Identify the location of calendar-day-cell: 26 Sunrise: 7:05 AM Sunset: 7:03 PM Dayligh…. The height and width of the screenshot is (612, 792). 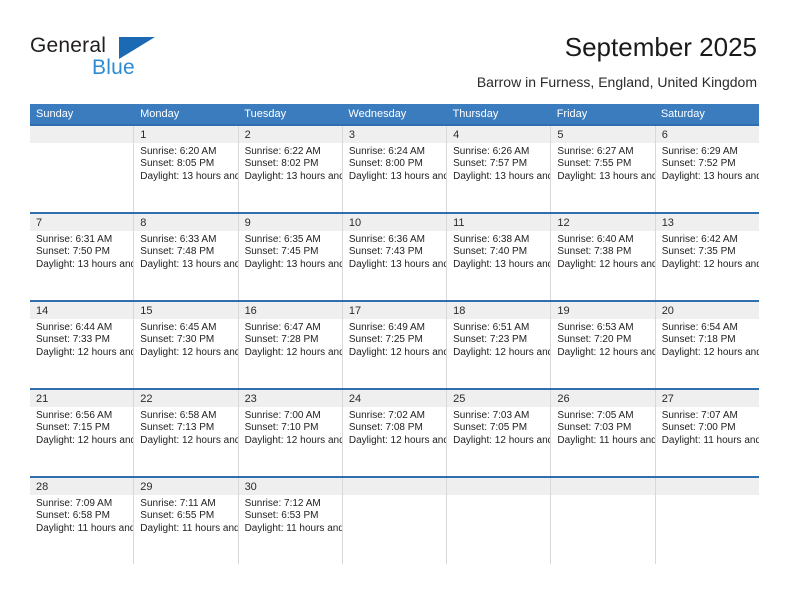
(603, 433).